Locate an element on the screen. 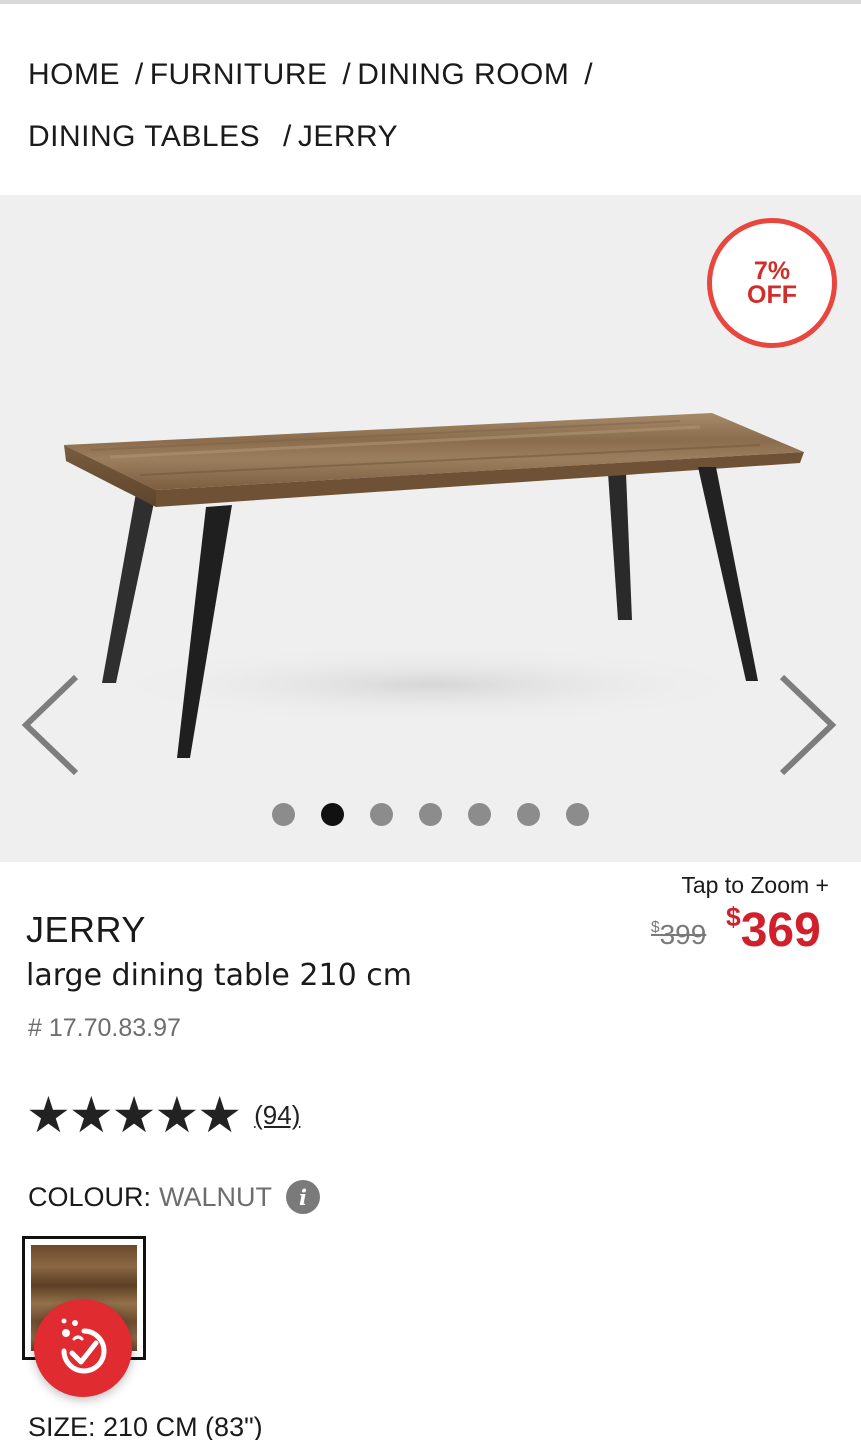  chevron-left-icon is located at coordinates (50, 725).